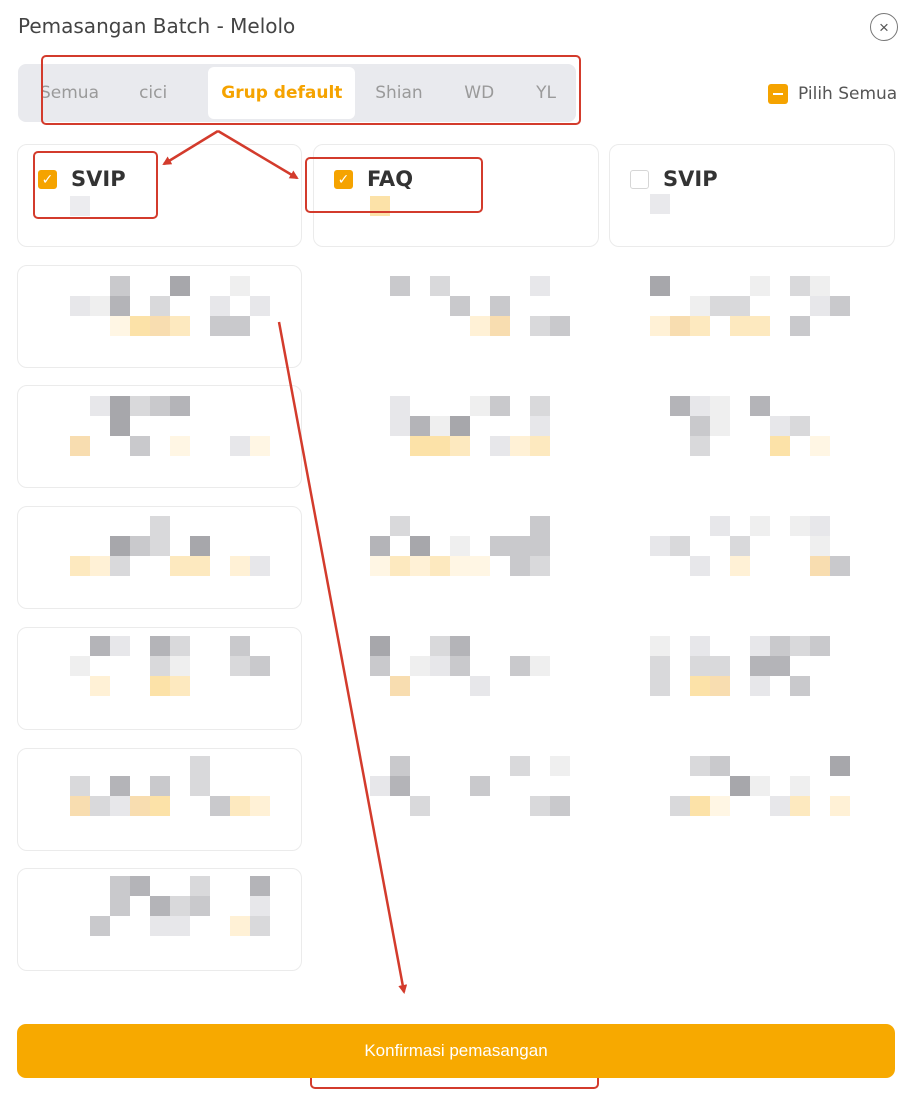 Image resolution: width=914 pixels, height=1099 pixels. What do you see at coordinates (674, 179) in the screenshot?
I see `group-checkbox-svip-2: SVIP` at bounding box center [674, 179].